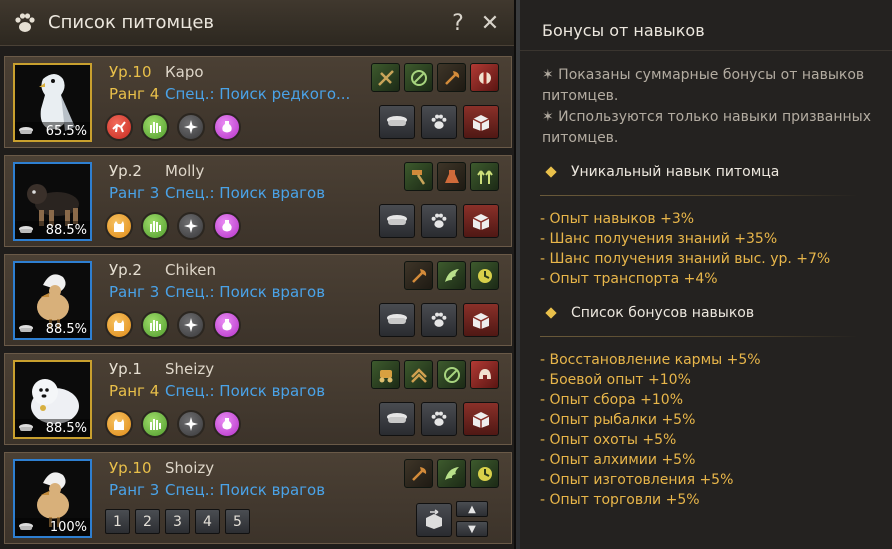 The image size is (892, 549). Describe the element at coordinates (52, 498) in the screenshot. I see `pet-portrait: 100%` at that location.